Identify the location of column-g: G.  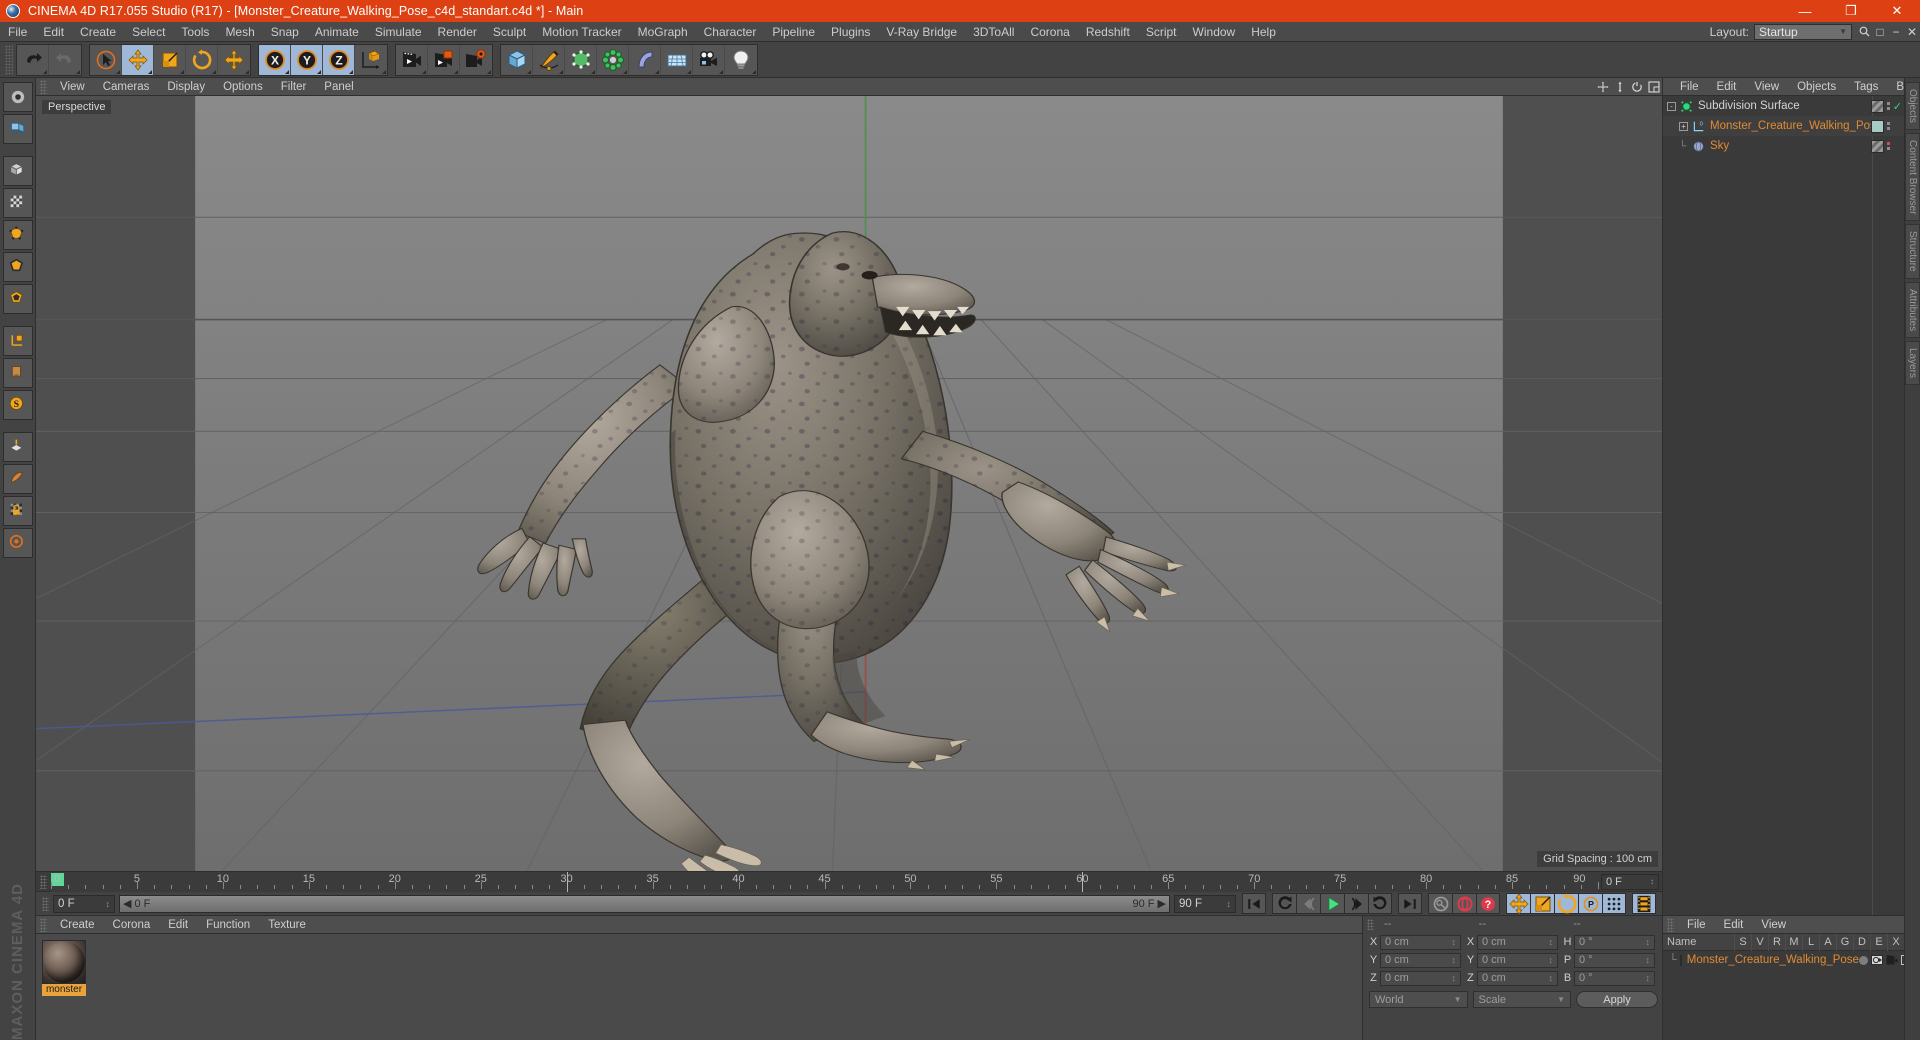
(1844, 942).